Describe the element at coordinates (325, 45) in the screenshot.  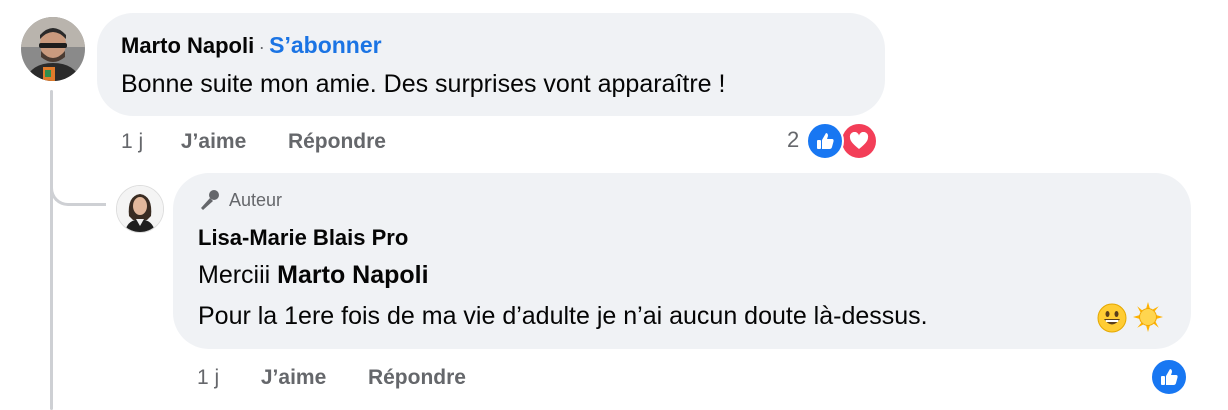
I see `follow-button: S’abonner` at that location.